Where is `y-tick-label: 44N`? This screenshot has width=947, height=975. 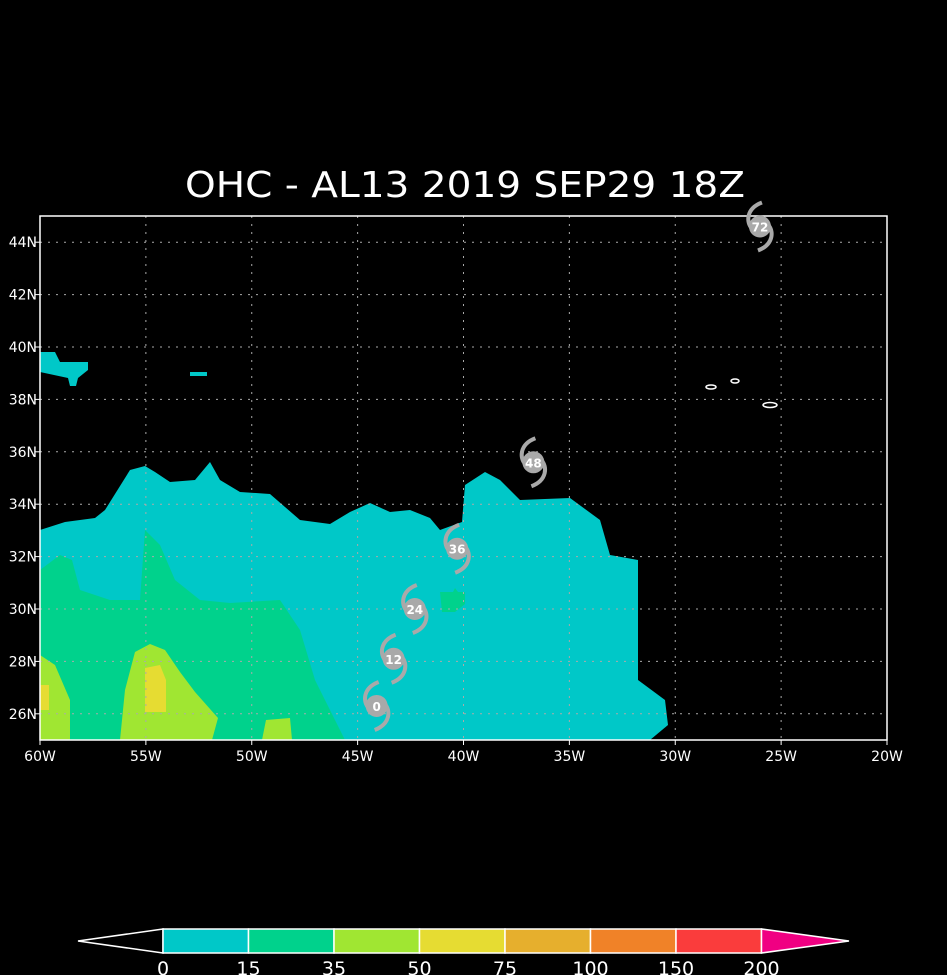 y-tick-label: 44N is located at coordinates (23, 243).